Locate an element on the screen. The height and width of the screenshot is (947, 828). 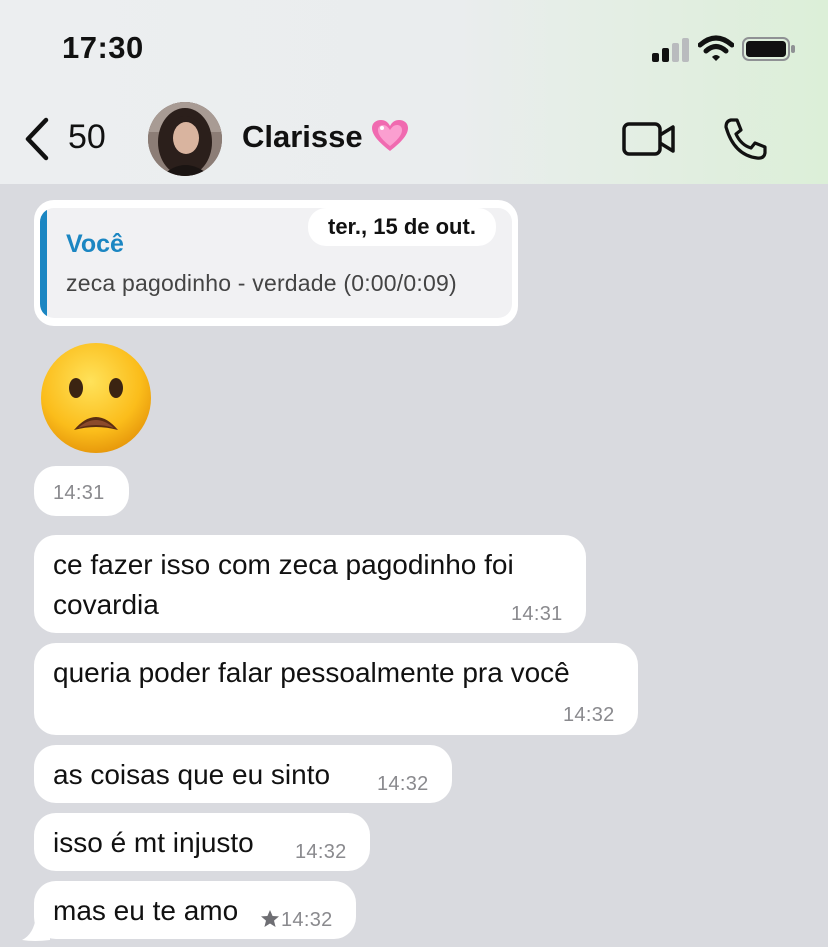
message-bubble: mas eu te amo 14:32 is located at coordinates (195, 910).